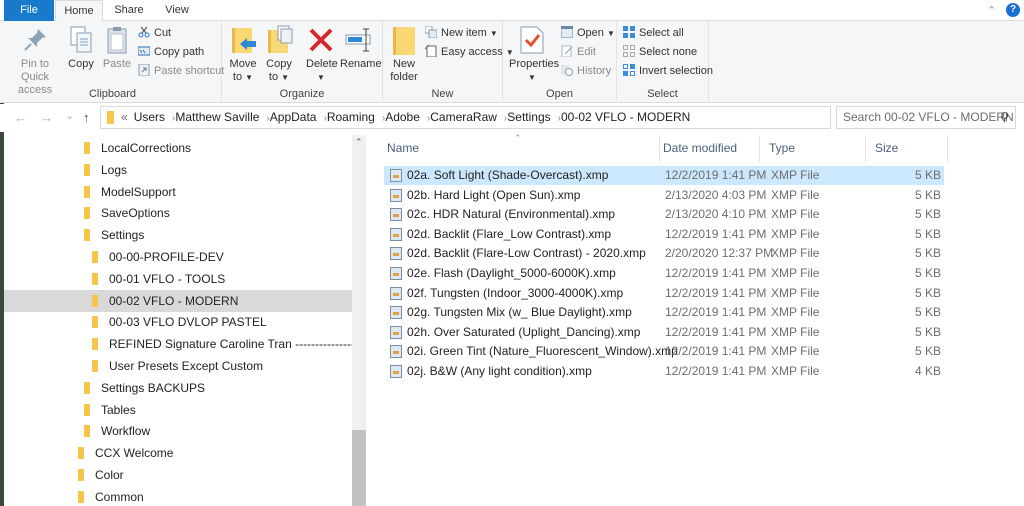 The height and width of the screenshot is (506, 1024). Describe the element at coordinates (586, 71) in the screenshot. I see `history-button: History` at that location.